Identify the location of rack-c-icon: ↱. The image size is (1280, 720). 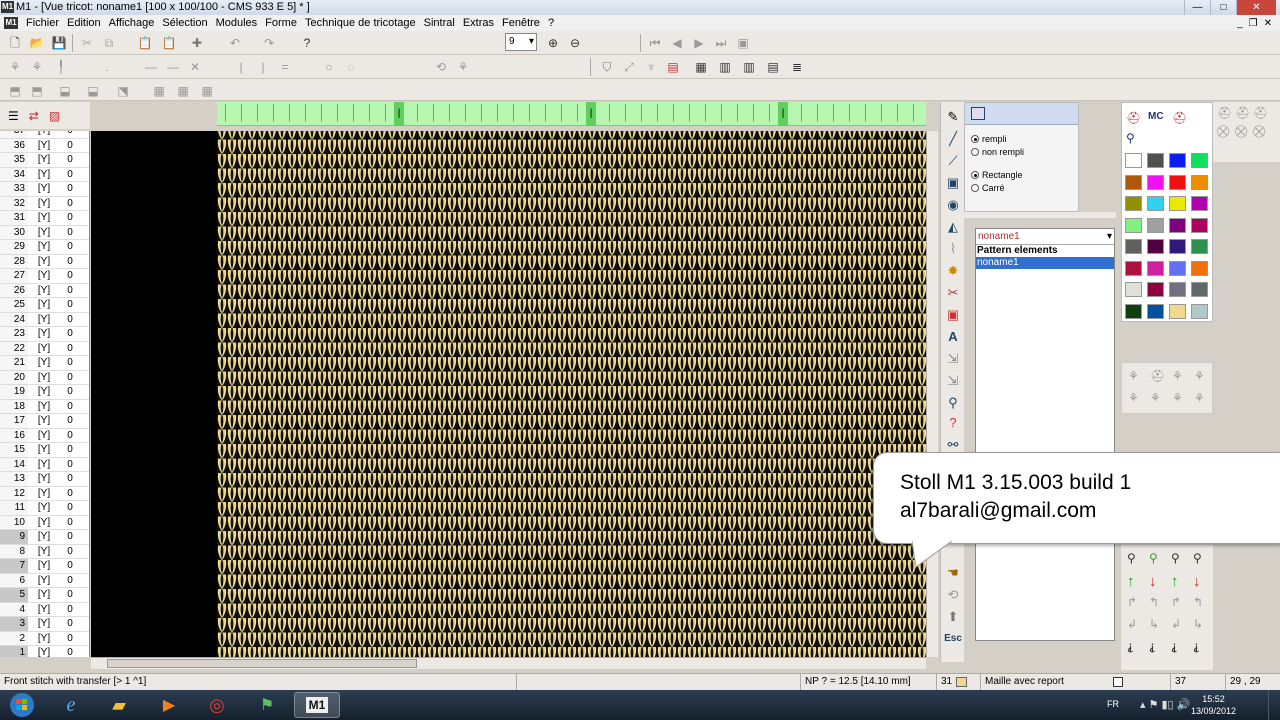
(1176, 602).